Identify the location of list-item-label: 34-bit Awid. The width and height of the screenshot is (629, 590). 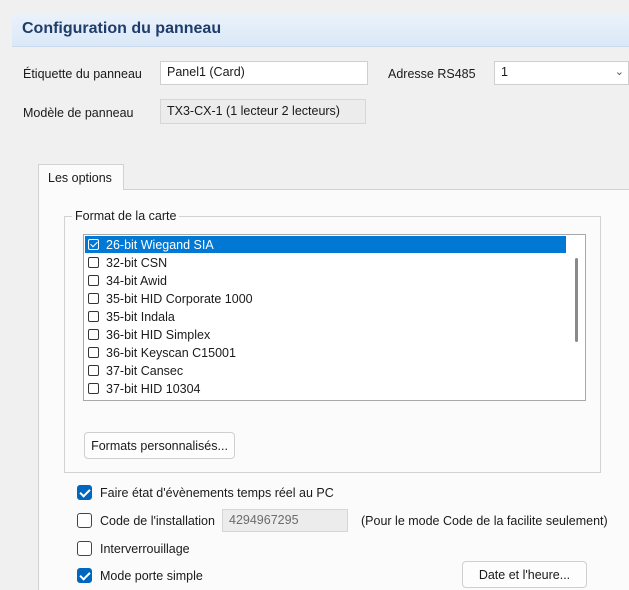
(136, 280).